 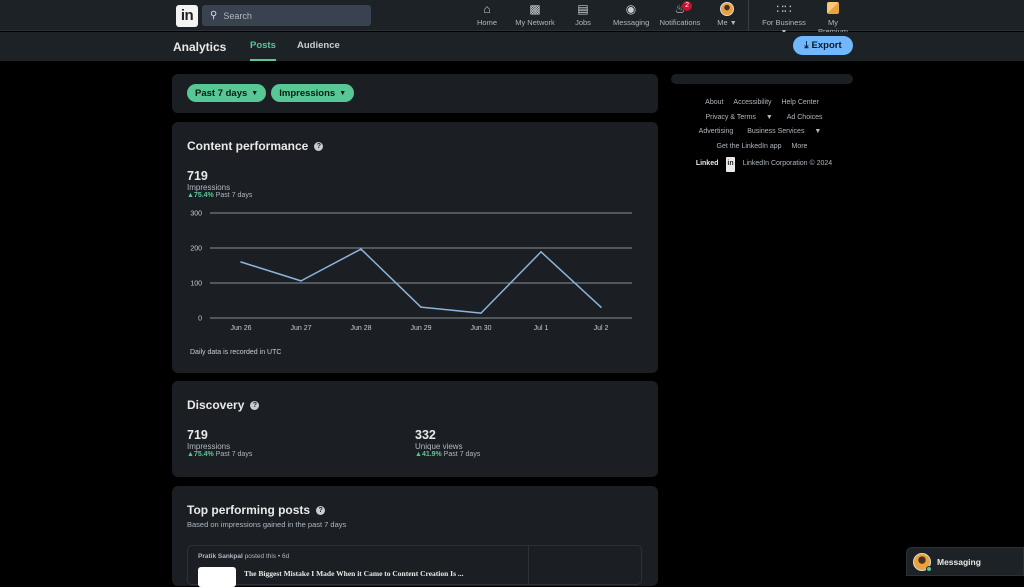 What do you see at coordinates (631, 9) in the screenshot?
I see `messaging-icon: ◉` at bounding box center [631, 9].